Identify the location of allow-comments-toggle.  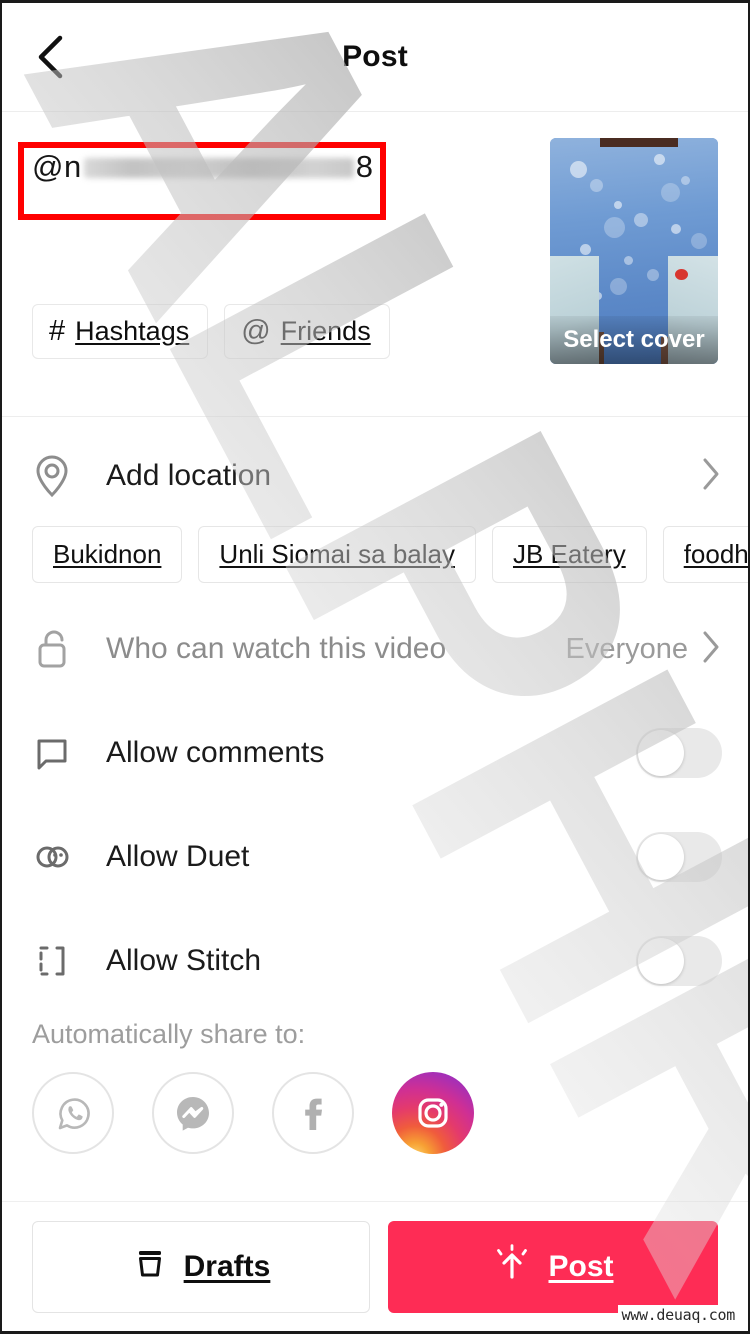
(679, 753).